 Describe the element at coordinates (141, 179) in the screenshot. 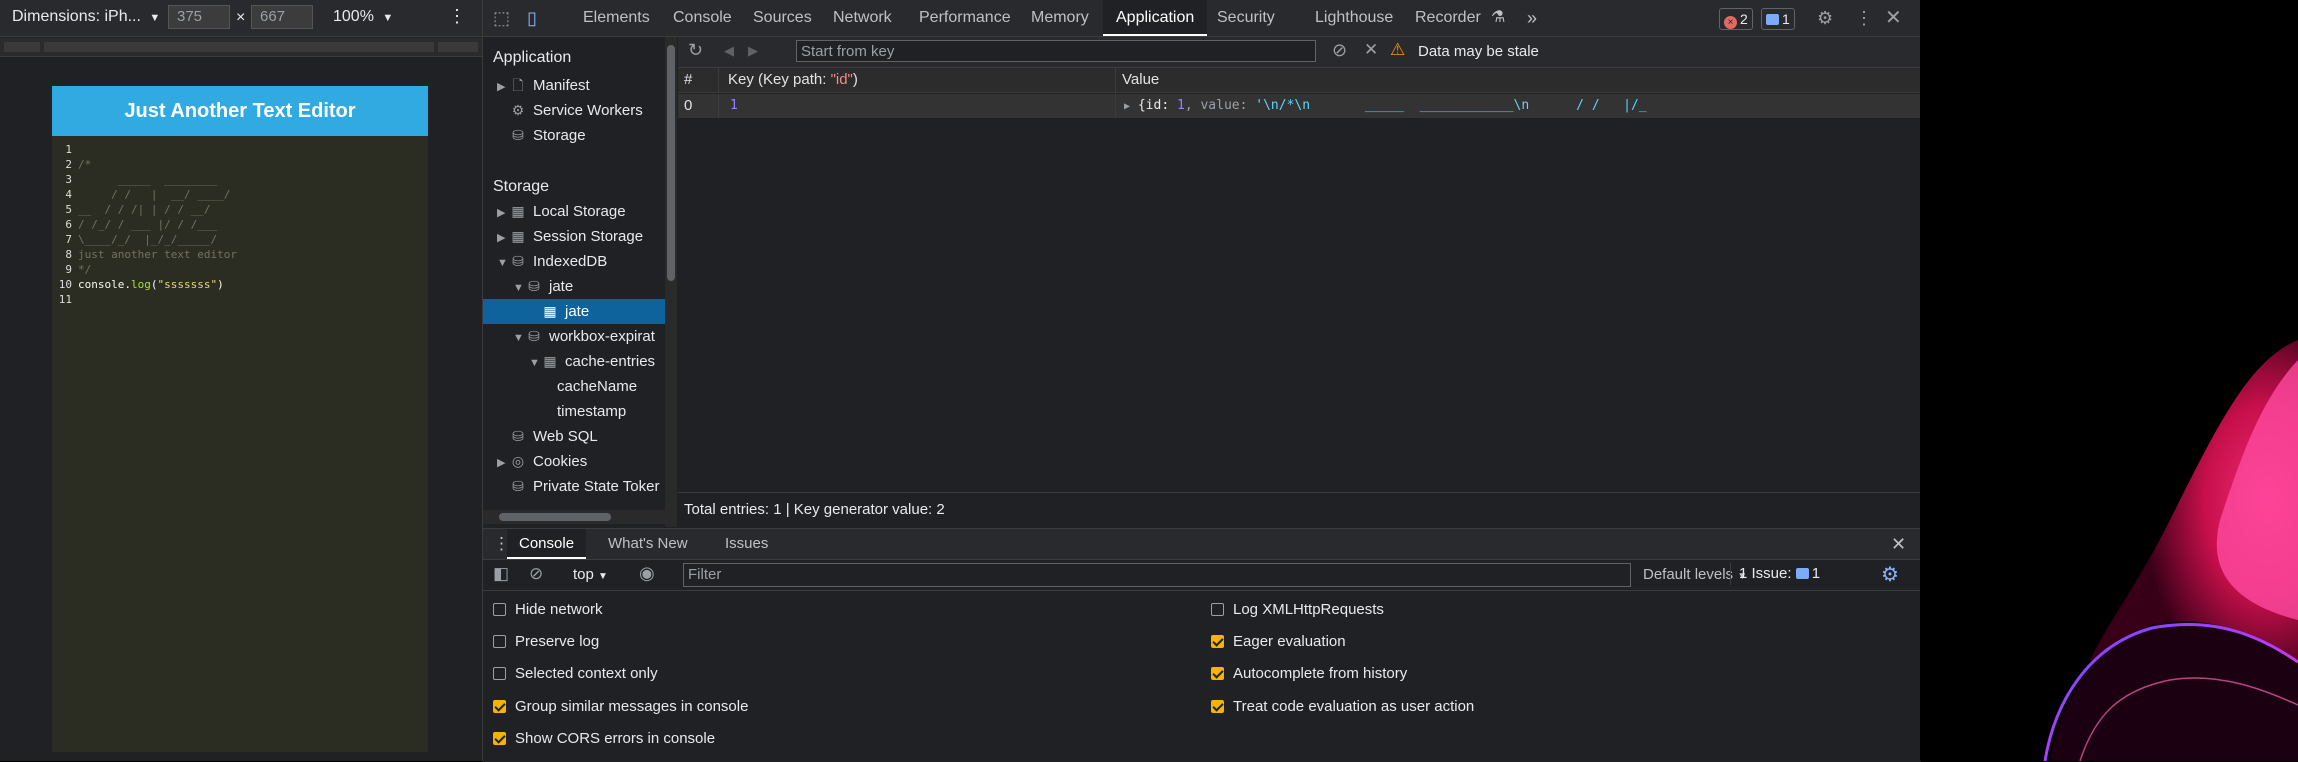

I see `code-line: 3 _____ ________` at that location.